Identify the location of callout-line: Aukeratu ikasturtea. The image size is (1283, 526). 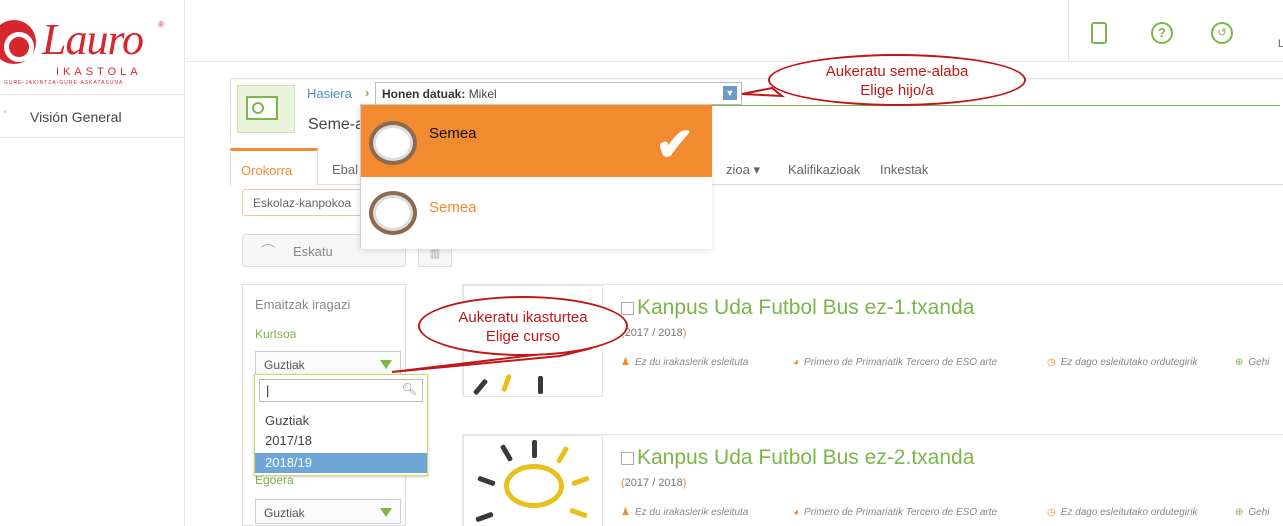
(523, 317).